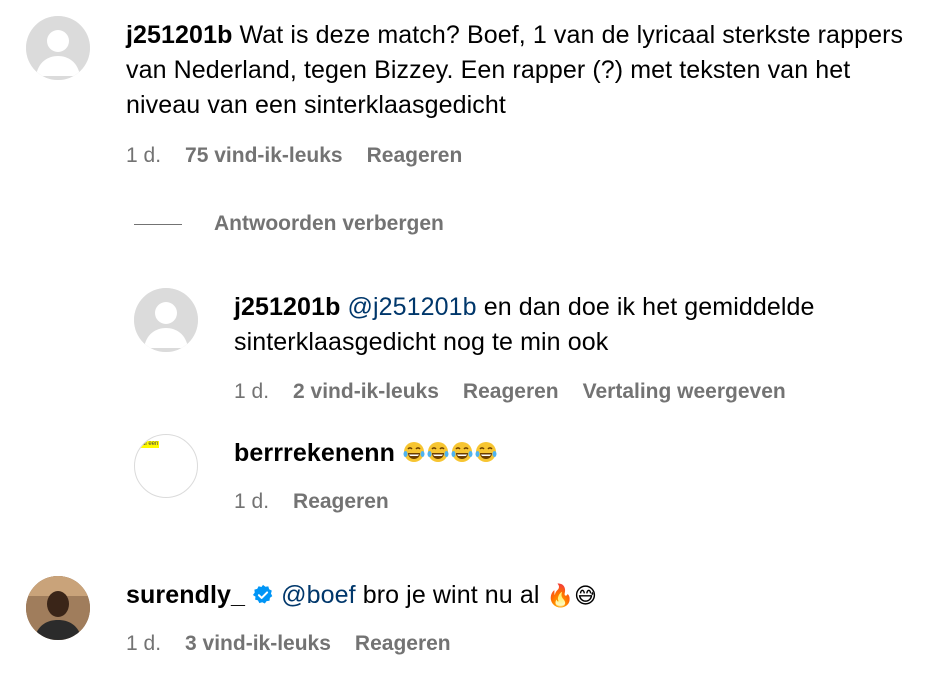  I want to click on translate-button: Vertaling weergeven, so click(684, 392).